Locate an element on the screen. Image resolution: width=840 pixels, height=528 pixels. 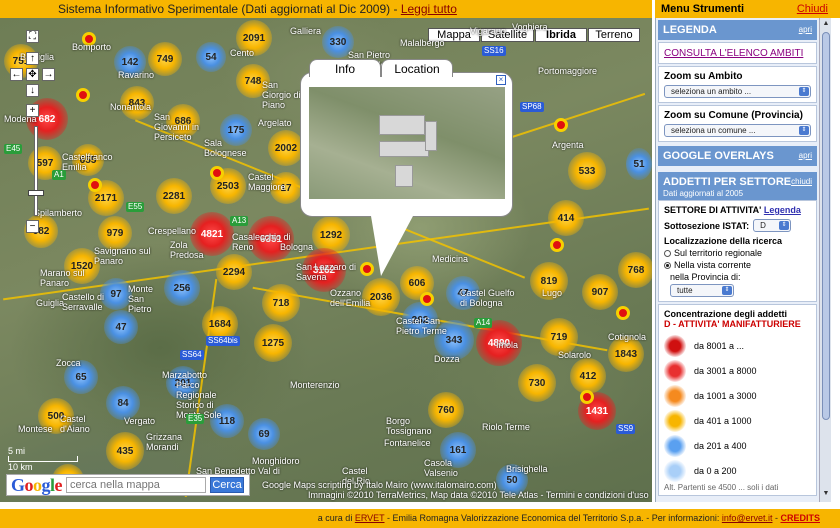
cluster-marker: 69 is located at coordinates (264, 434).